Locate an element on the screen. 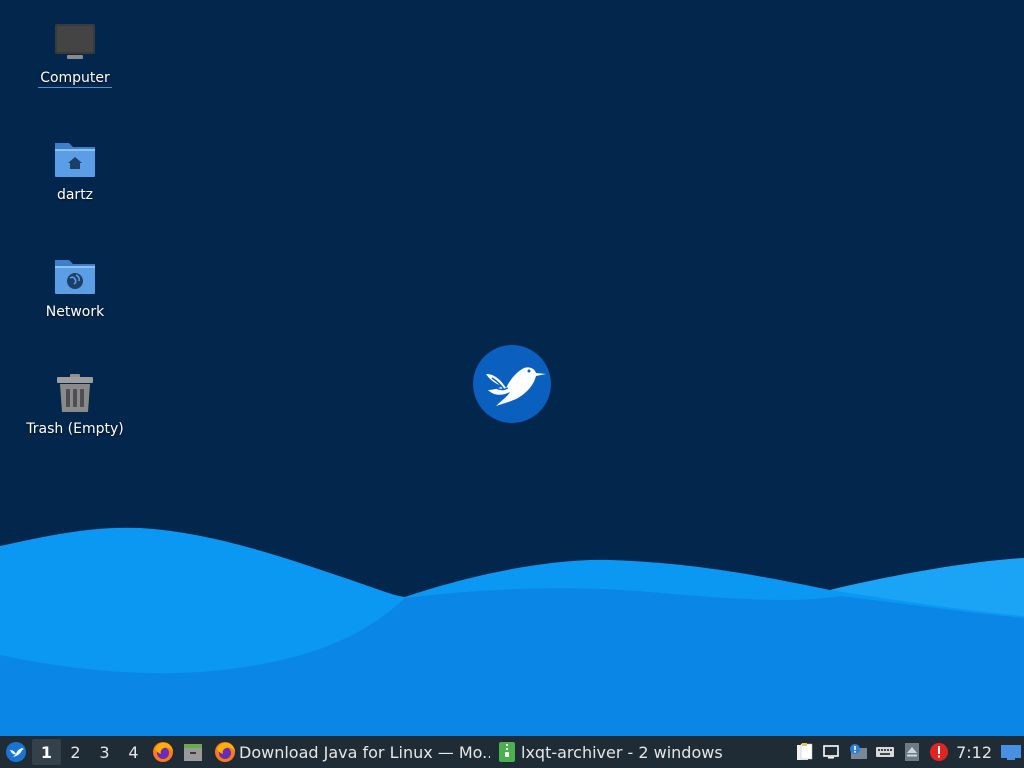  lubuntu-menu-icon is located at coordinates (16, 752).